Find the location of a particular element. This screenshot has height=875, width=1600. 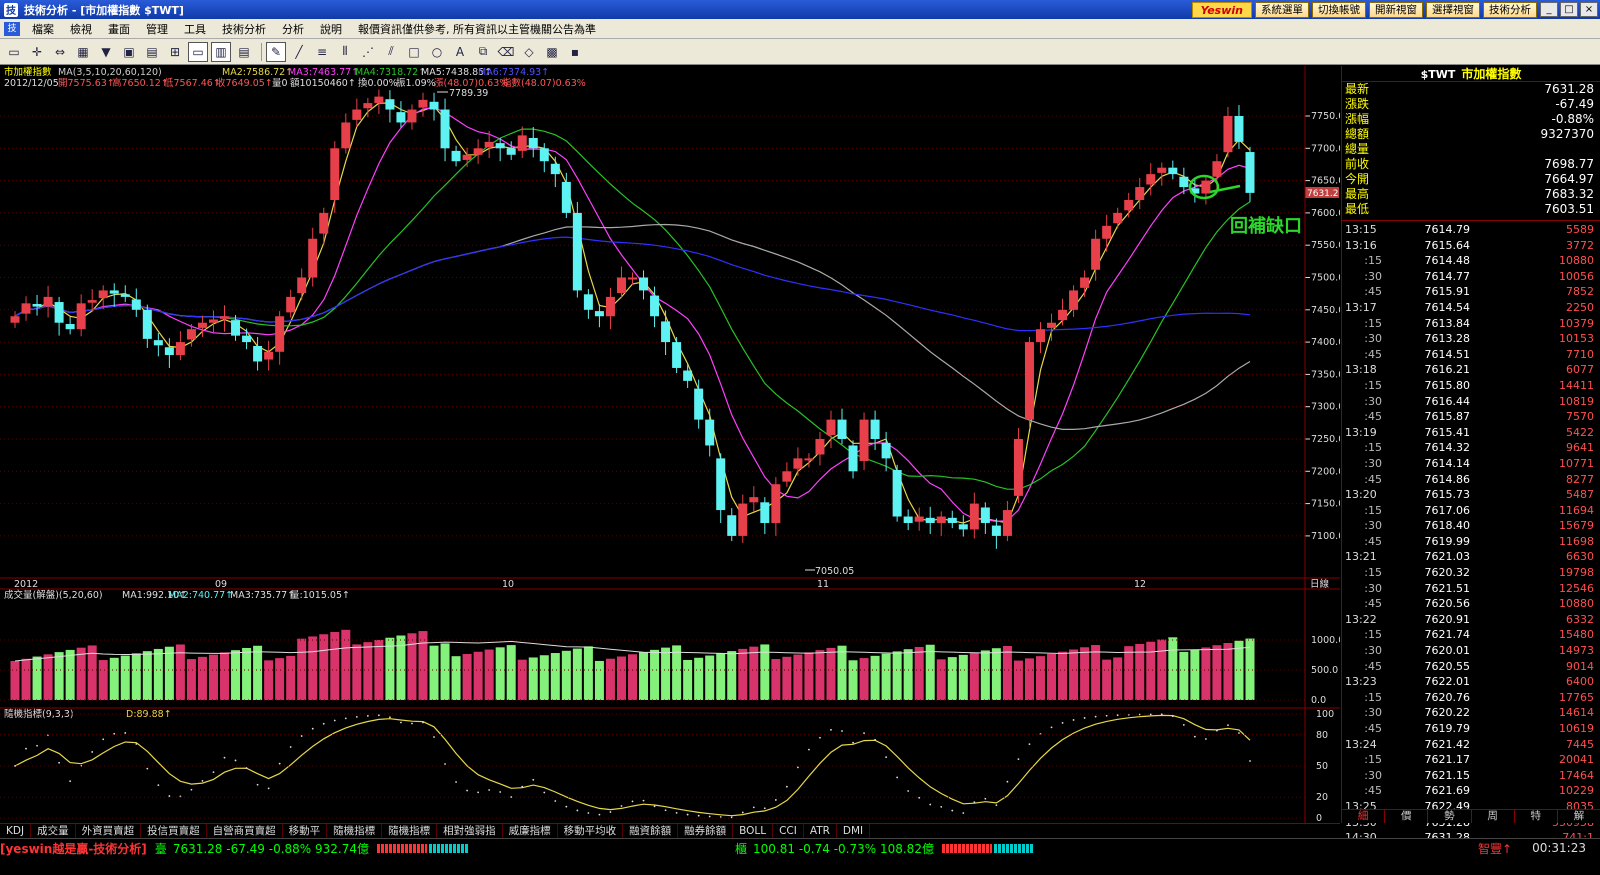

indicator-tab: ATR is located at coordinates (820, 831).